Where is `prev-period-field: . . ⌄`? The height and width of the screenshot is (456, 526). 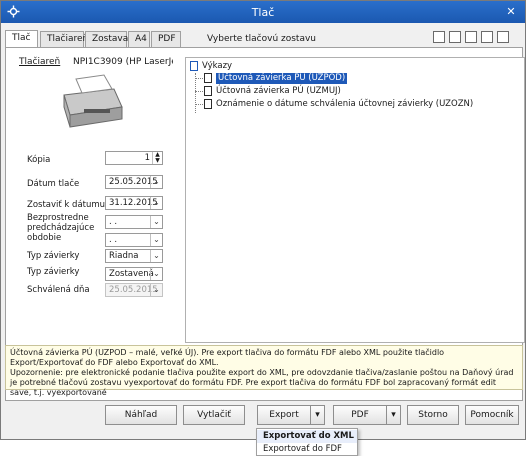
prev-period-field: . . ⌄ is located at coordinates (134, 222).